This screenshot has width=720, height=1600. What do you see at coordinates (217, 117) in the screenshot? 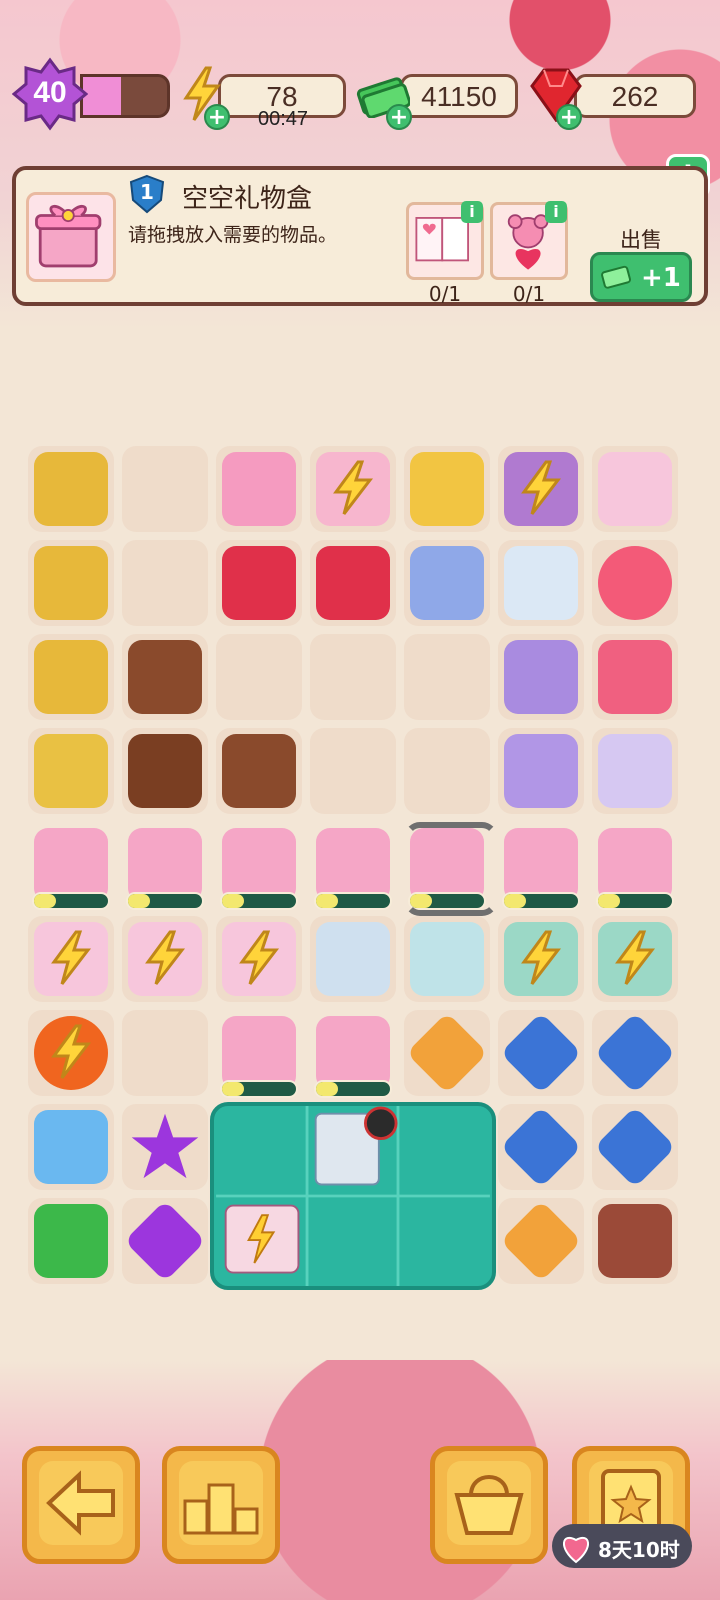
I see `add-energy-button: +` at bounding box center [217, 117].